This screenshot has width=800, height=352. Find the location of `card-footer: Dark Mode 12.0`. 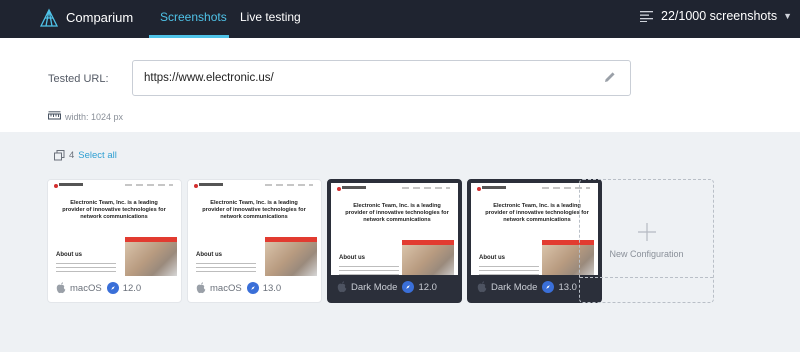

card-footer: Dark Mode 12.0 is located at coordinates (387, 287).